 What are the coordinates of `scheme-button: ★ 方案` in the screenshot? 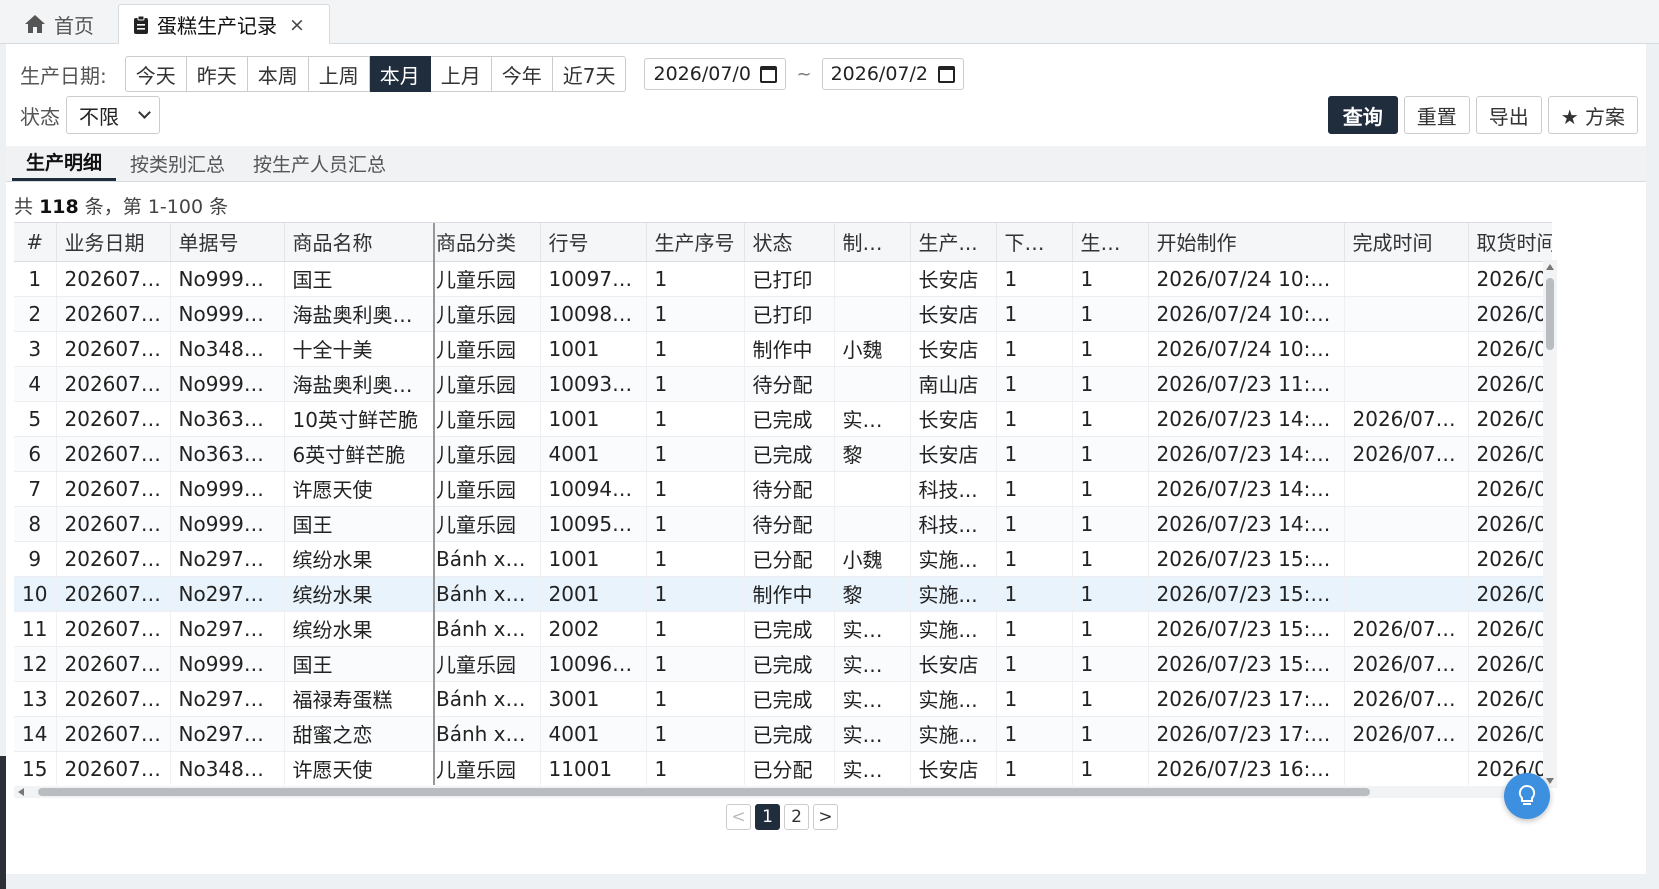 It's located at (1592, 115).